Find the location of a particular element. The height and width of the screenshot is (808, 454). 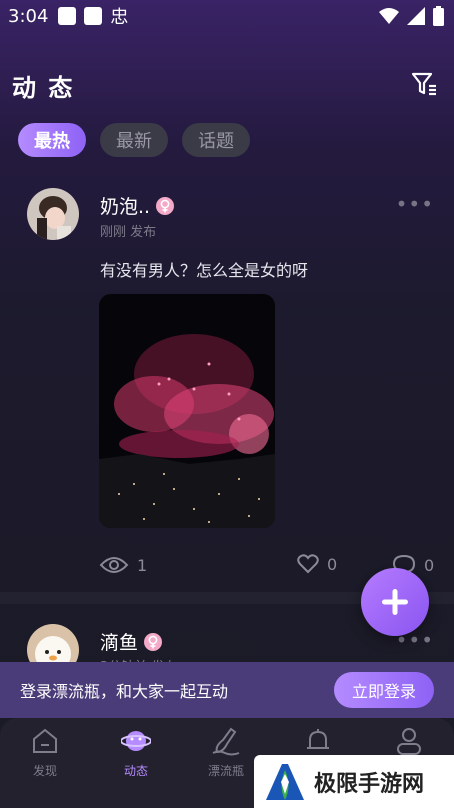

status-bar: 3:04 忠 is located at coordinates (227, 16).